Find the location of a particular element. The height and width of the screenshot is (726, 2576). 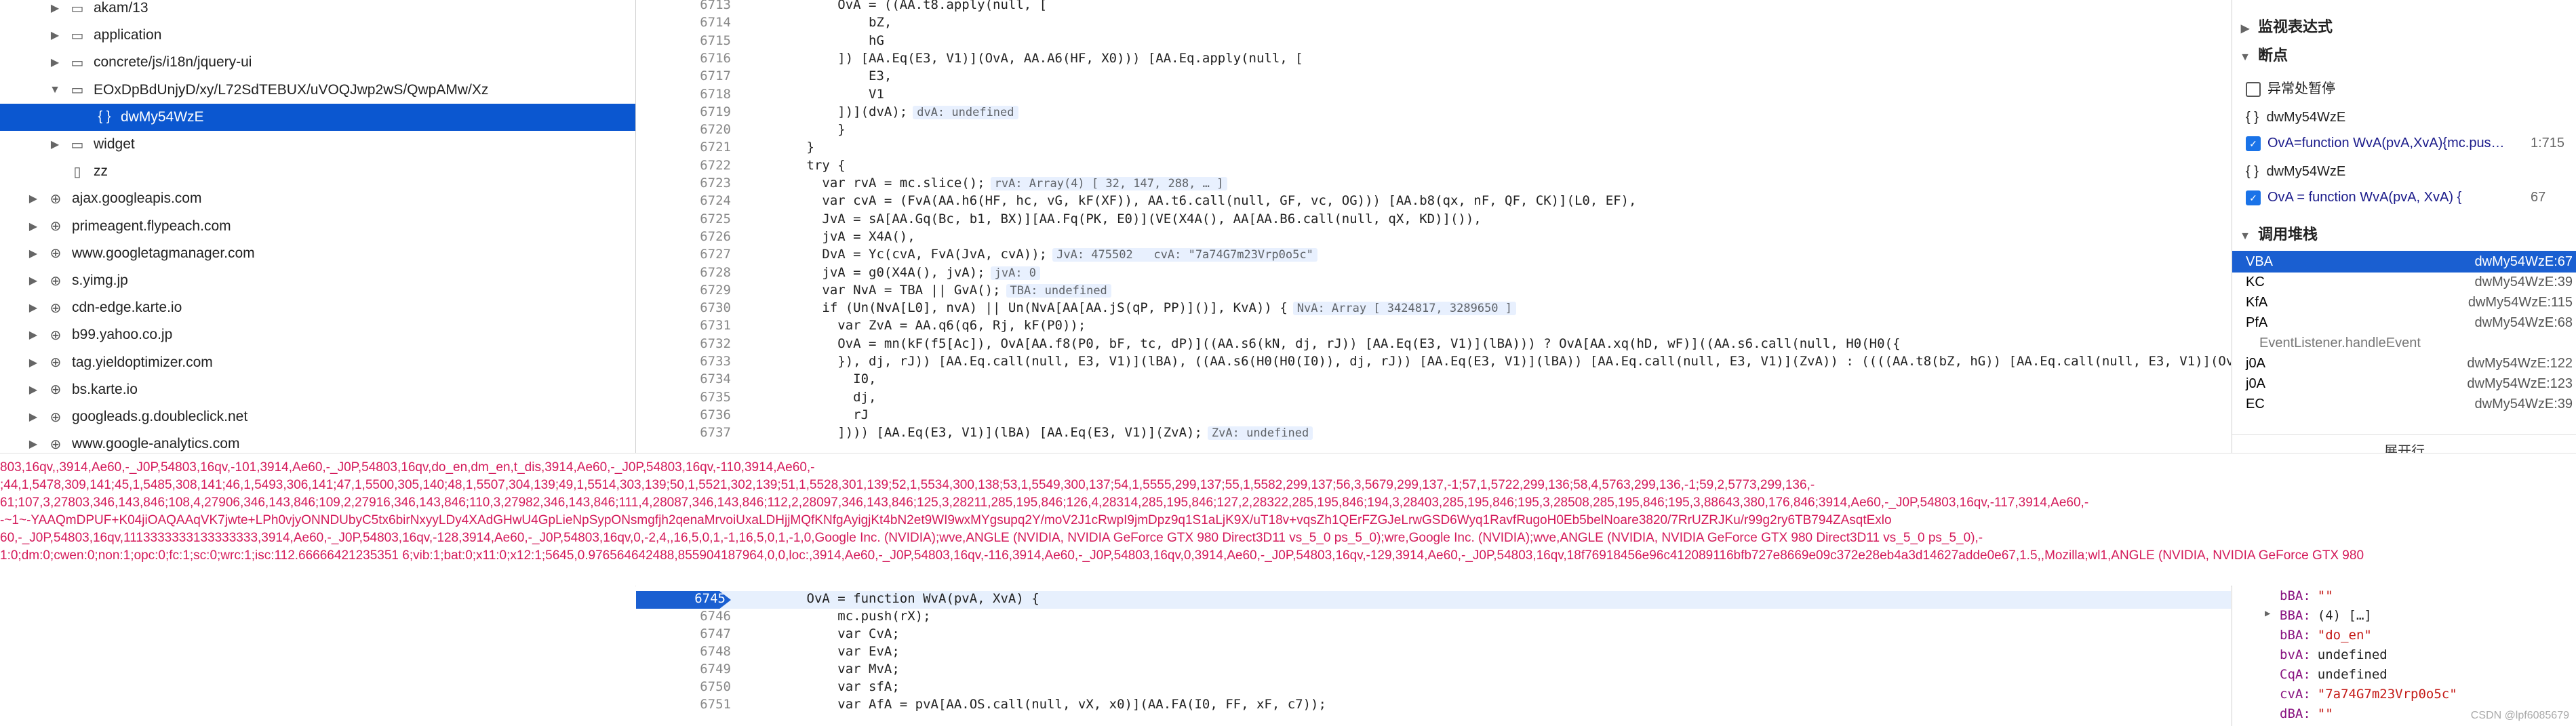

scope-variable: bvA: undefined is located at coordinates (2333, 655).